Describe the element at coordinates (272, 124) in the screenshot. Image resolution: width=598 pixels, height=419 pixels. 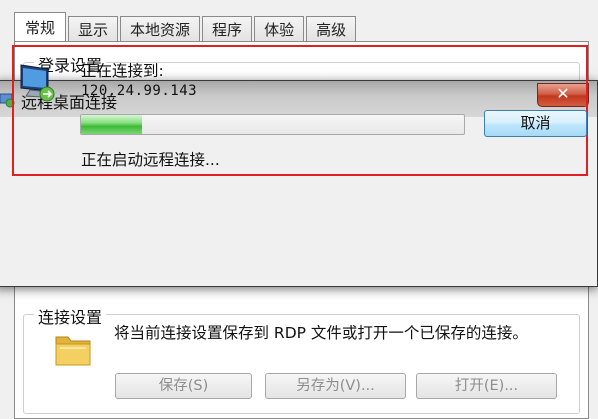
I see `connection-progress-bar` at that location.